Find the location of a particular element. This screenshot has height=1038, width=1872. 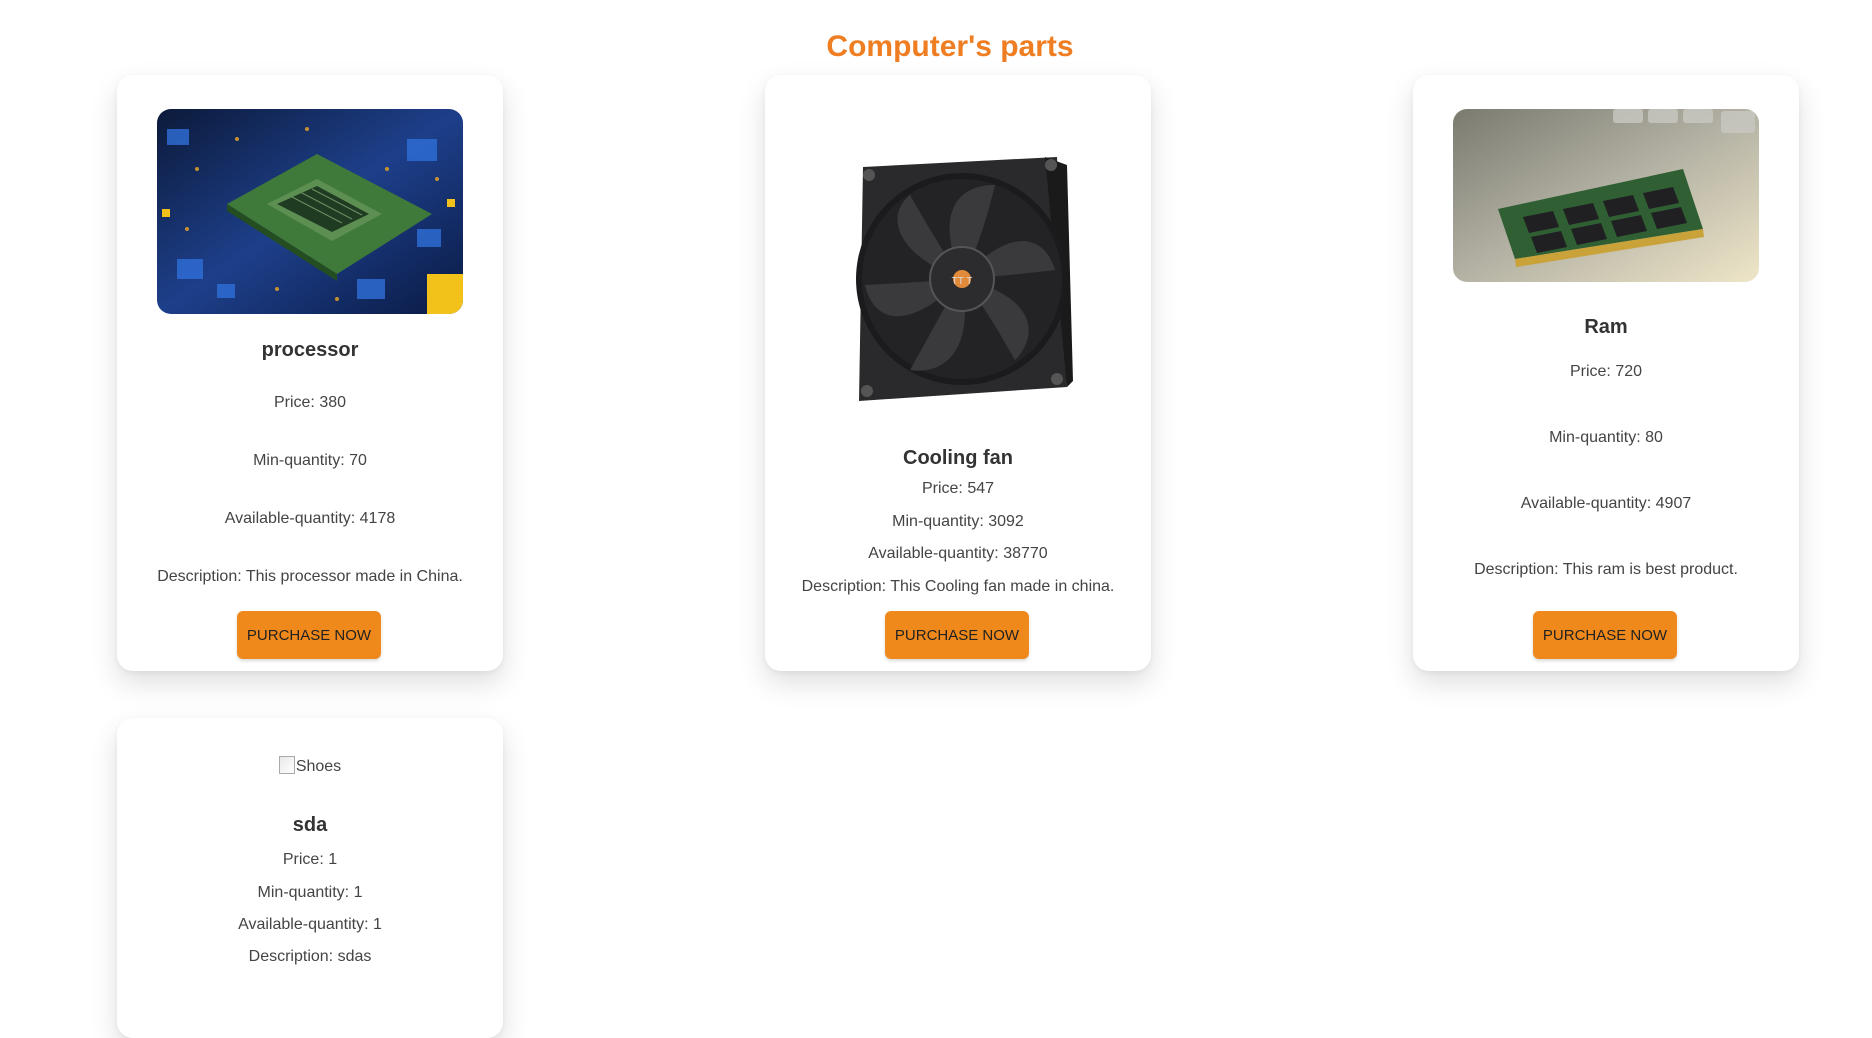

image-alt-text: Shoes is located at coordinates (318, 766).